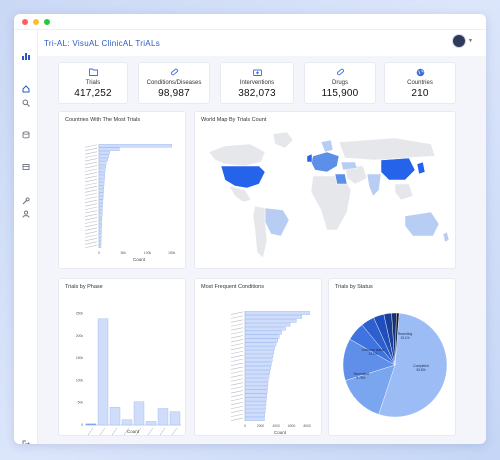 This screenshot has height=460, width=500. I want to click on tools-icon, so click(26, 201).